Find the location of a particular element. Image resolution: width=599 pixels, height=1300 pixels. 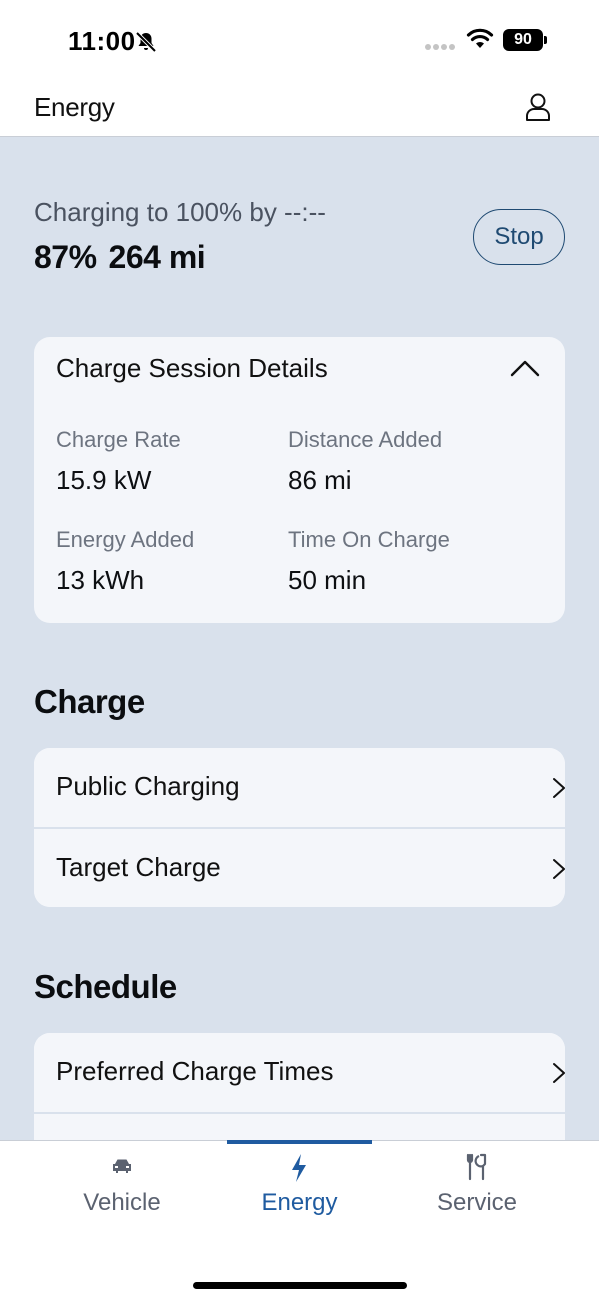

tab-label: Vehicle is located at coordinates (122, 1202).